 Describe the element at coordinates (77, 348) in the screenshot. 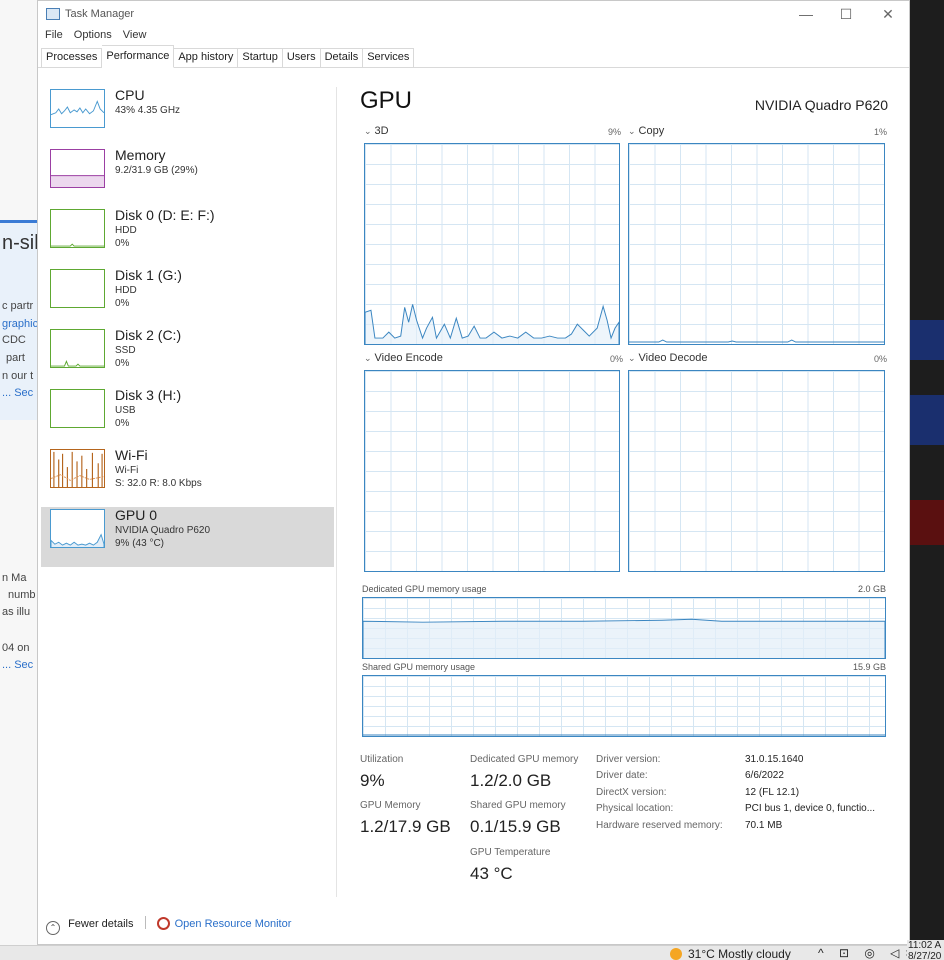

I see `disk-thumbnail` at that location.